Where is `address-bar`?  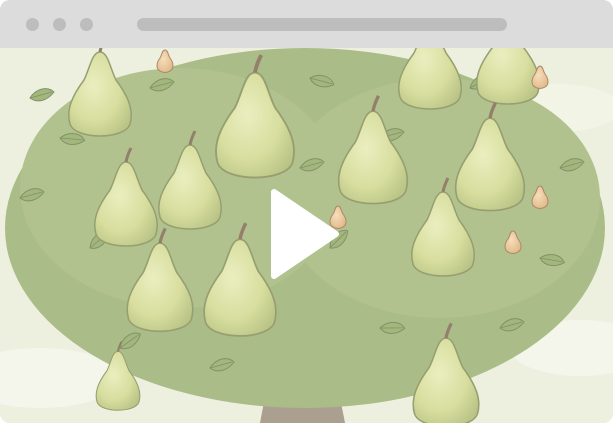 address-bar is located at coordinates (322, 24).